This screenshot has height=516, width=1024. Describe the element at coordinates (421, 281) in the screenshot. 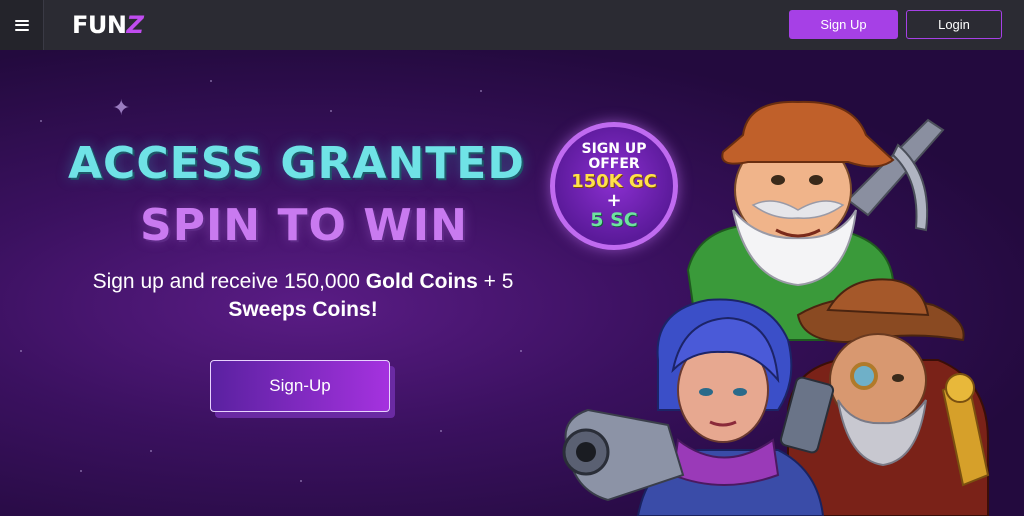

I see `subtitle-gold-coins: Gold Coins` at that location.